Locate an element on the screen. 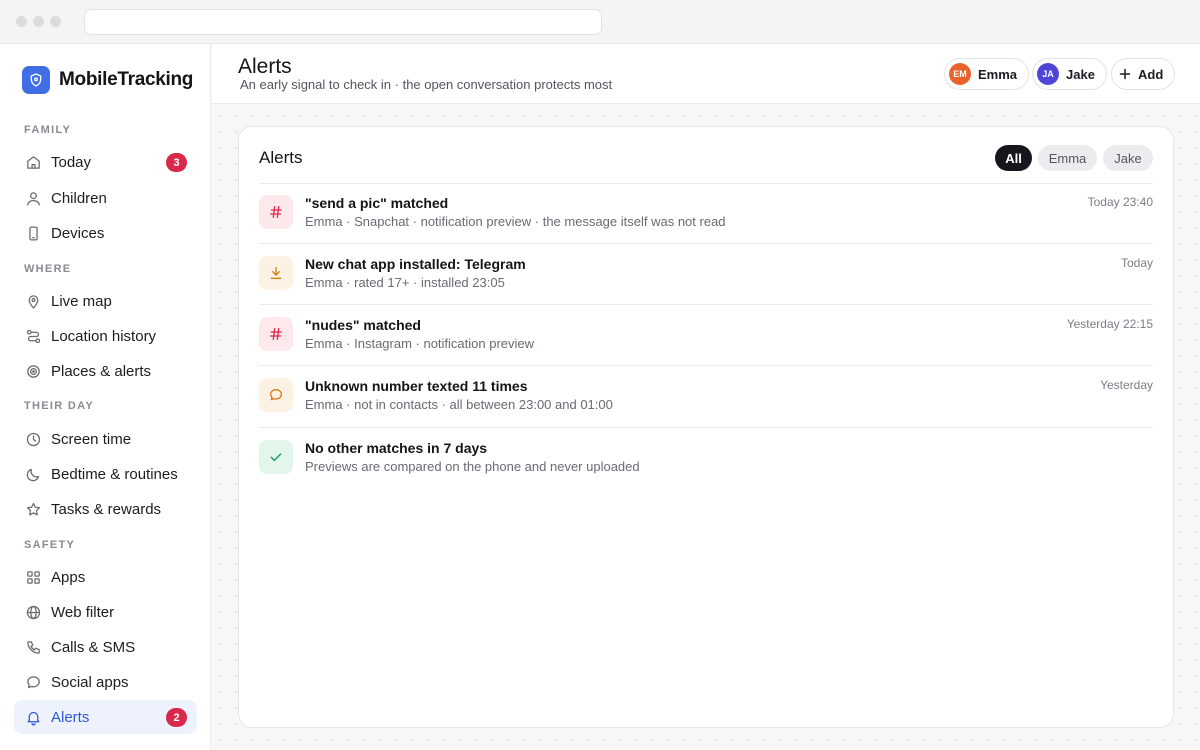 This screenshot has width=1200, height=750. sidebar-item-places-alerts: Places & alerts is located at coordinates (105, 371).